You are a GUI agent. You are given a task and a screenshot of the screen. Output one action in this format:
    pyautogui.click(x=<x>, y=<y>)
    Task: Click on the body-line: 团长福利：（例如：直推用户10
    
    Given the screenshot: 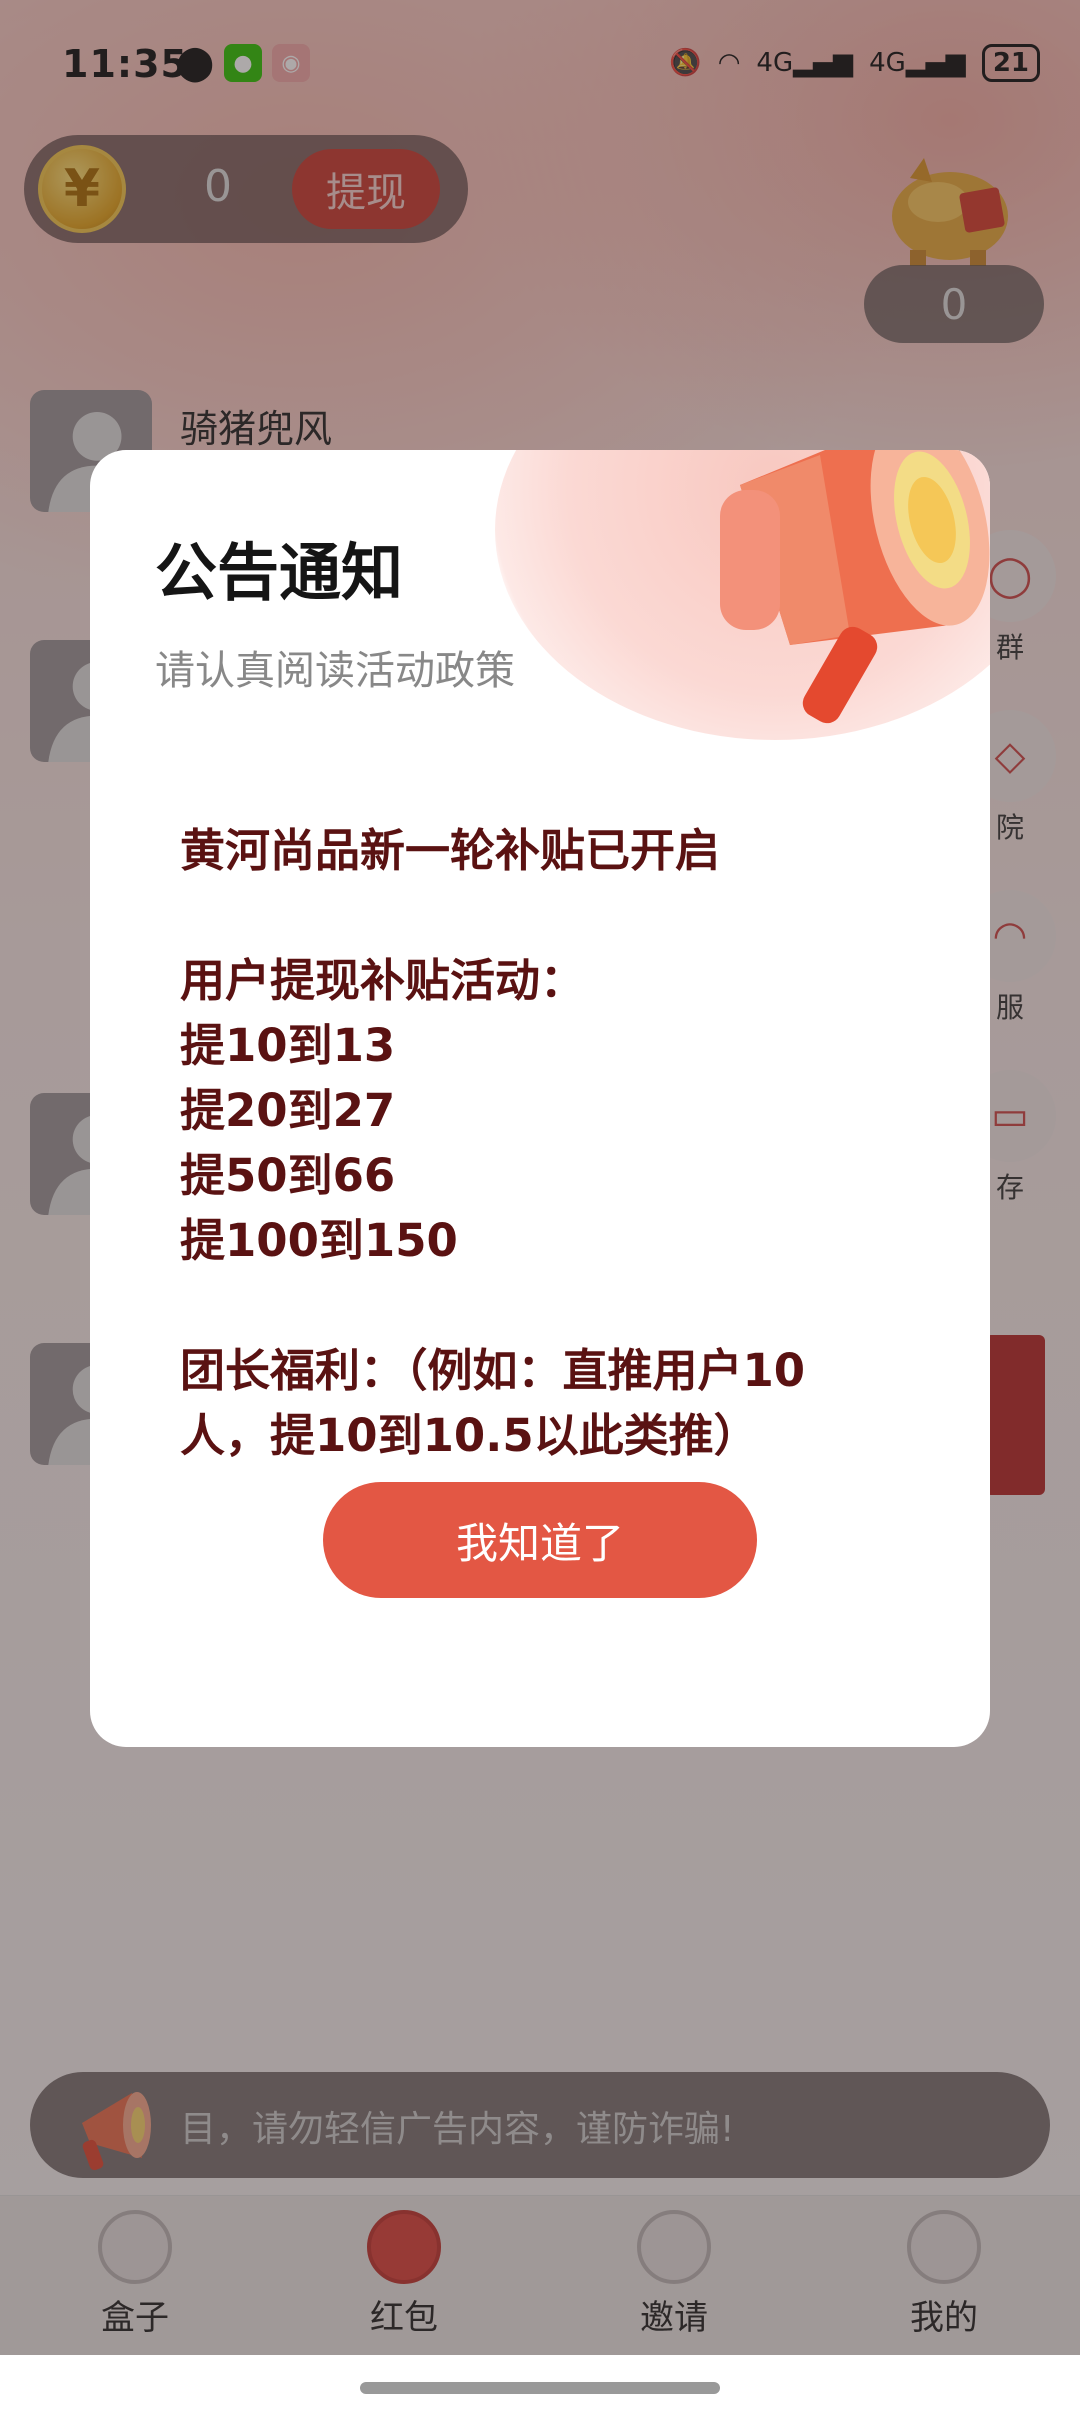 What is the action you would take?
    pyautogui.click(x=493, y=1370)
    